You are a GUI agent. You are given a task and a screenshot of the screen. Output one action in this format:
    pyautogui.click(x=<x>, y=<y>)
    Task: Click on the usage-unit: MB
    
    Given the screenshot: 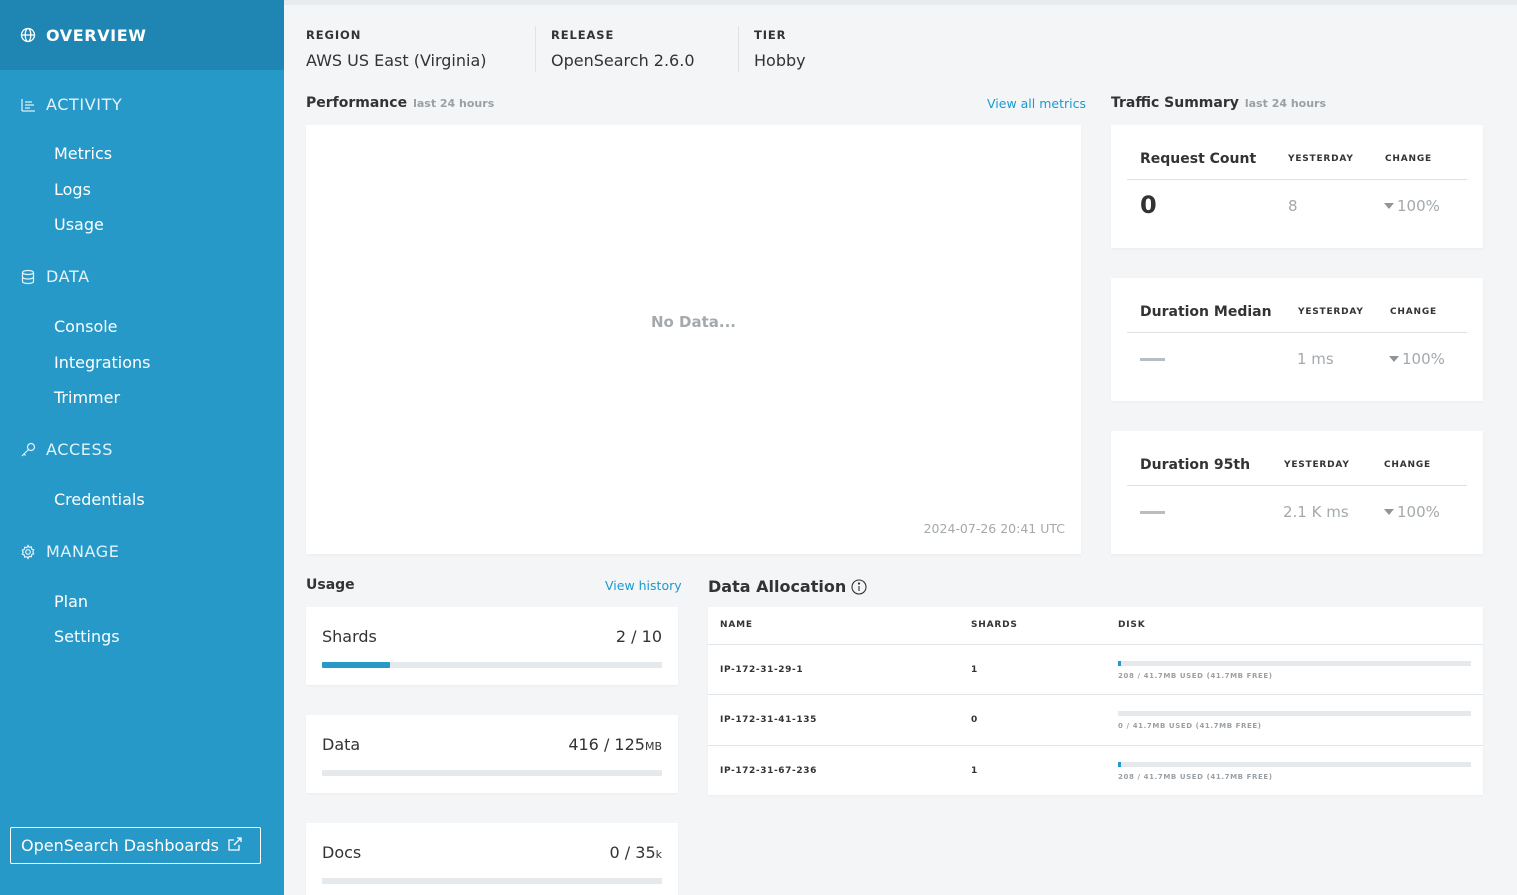 What is the action you would take?
    pyautogui.click(x=653, y=746)
    